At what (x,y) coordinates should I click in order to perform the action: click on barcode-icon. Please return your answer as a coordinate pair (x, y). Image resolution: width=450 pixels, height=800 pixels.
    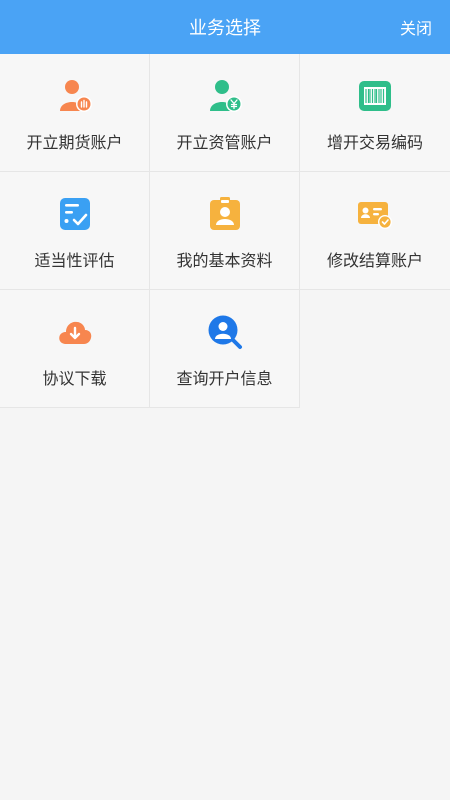
    Looking at the image, I should click on (375, 96).